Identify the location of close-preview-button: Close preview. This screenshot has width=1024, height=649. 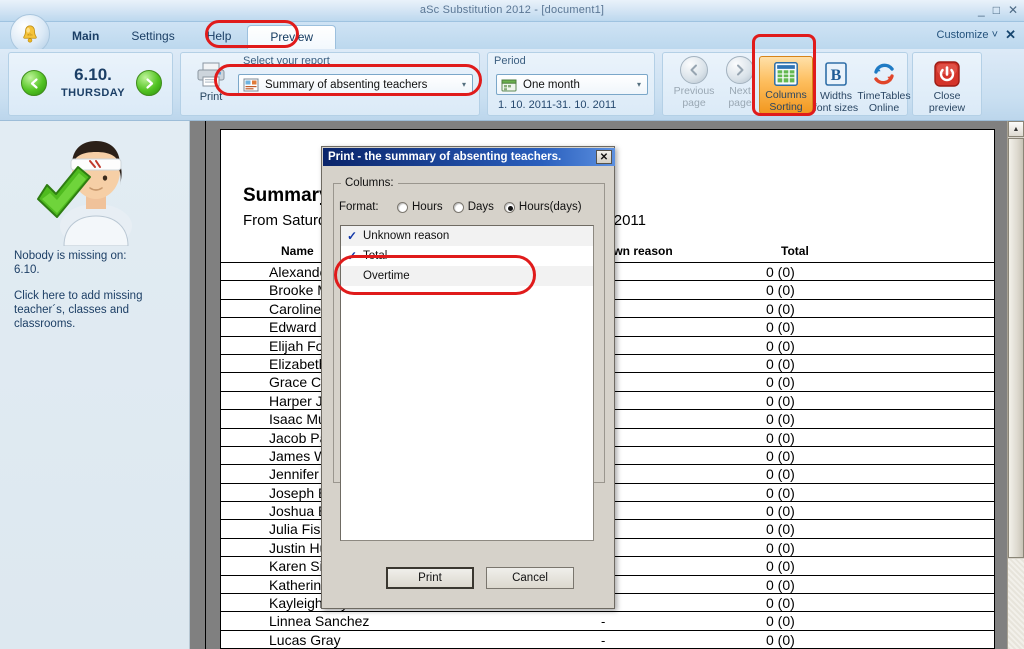
(947, 85).